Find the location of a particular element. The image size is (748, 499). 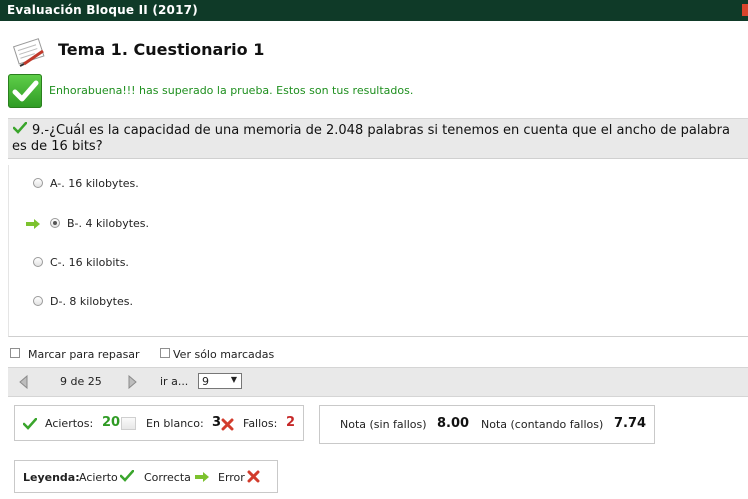

stats-box: Aciertos: 20 En blanco: 3 Fallos: 2 is located at coordinates (159, 423).